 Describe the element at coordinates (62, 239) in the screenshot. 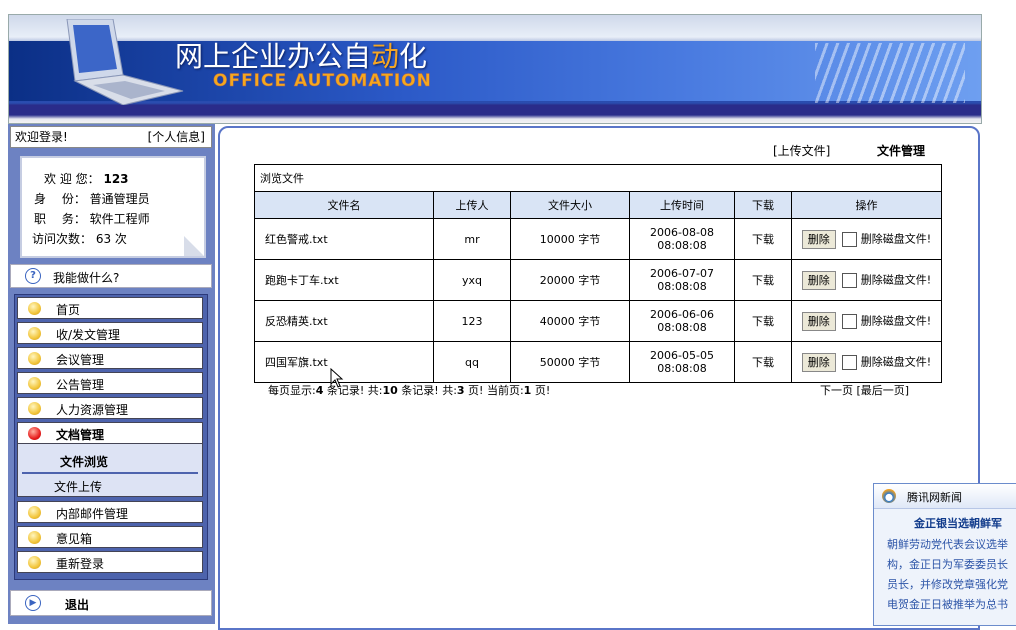

I see `label: 访问次数：` at that location.